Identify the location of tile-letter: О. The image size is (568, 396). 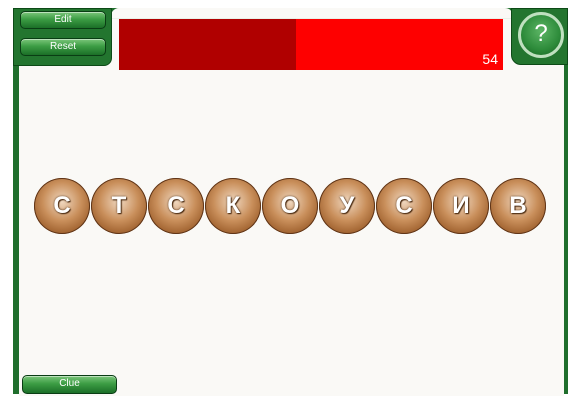
(290, 205).